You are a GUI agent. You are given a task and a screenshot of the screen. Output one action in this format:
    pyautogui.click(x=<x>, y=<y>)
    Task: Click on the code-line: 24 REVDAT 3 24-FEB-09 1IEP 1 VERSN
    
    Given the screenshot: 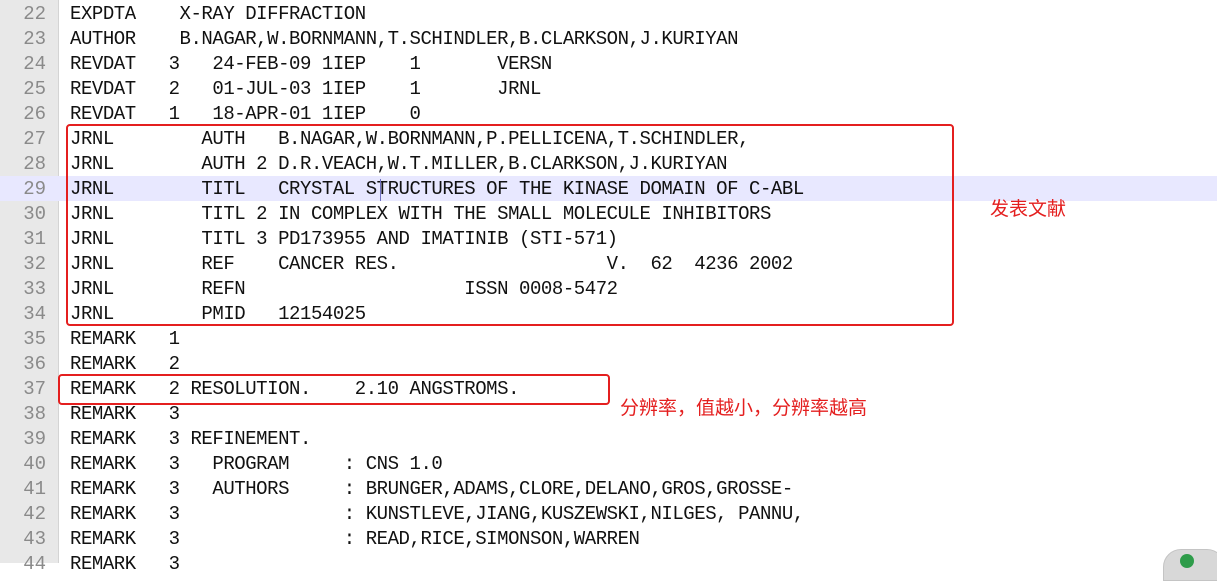 What is the action you would take?
    pyautogui.click(x=608, y=63)
    